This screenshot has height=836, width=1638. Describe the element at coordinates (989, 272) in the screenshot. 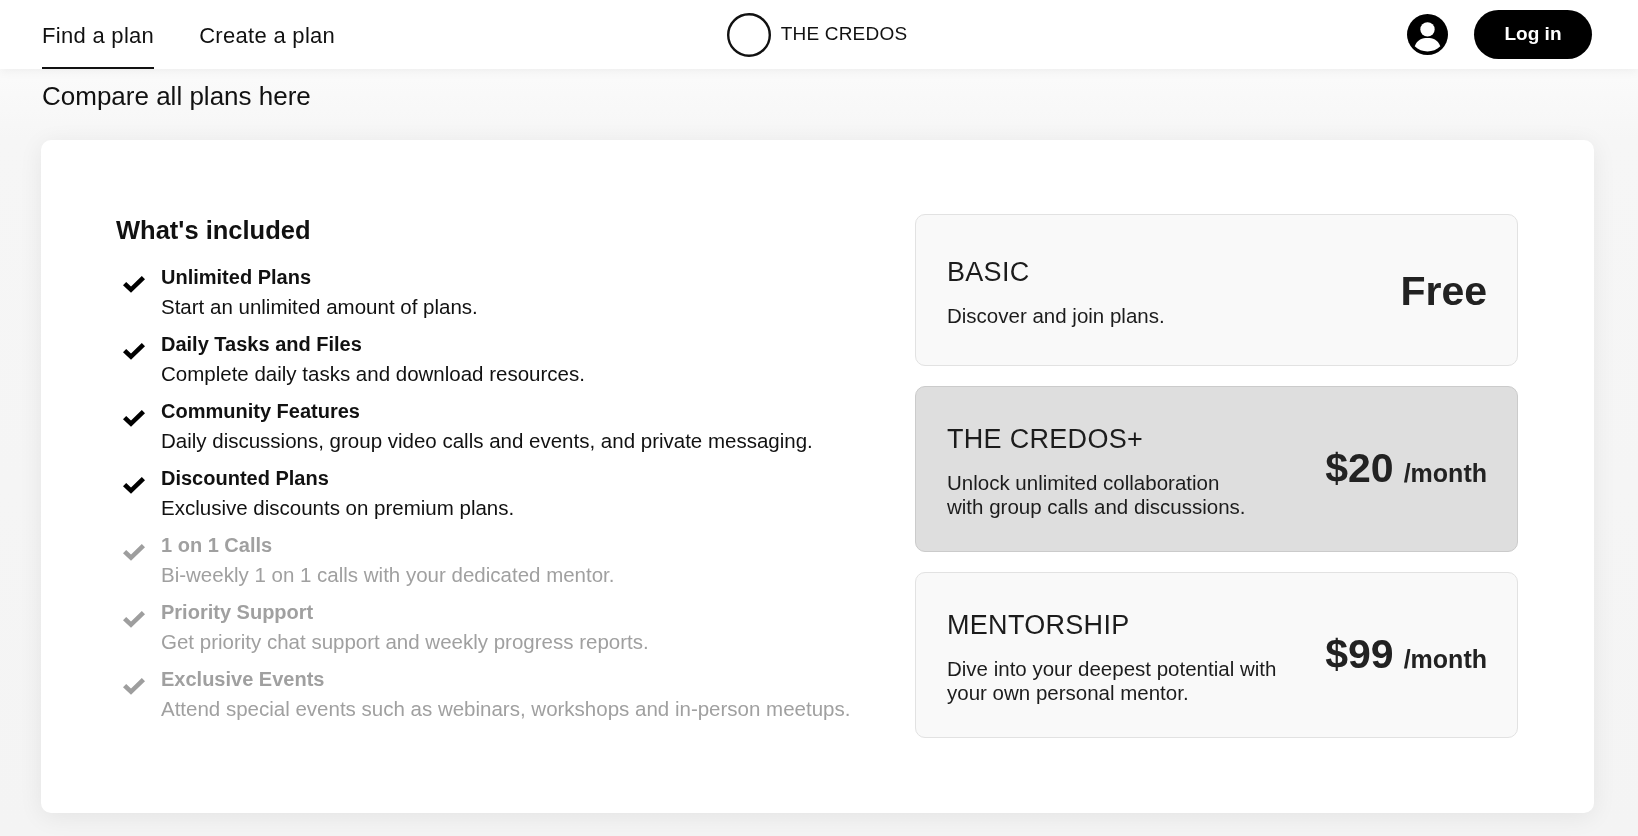

I see `plan-name: BASIC` at that location.